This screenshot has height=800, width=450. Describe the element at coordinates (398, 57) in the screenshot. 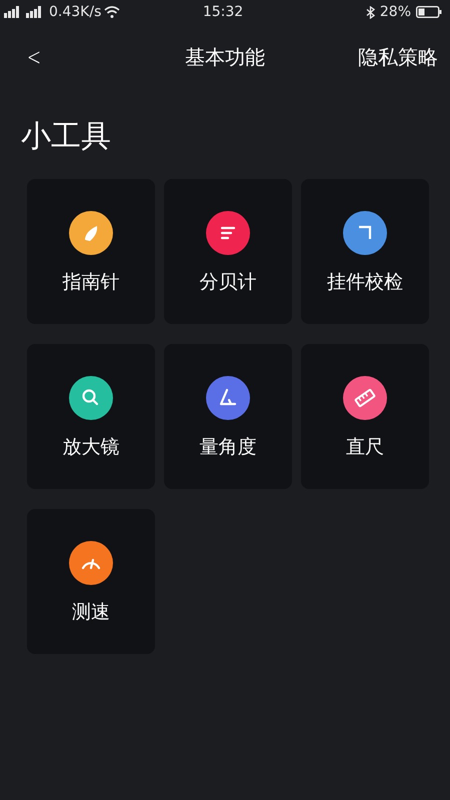

I see `privacy-policy-link: 隐私策略` at that location.